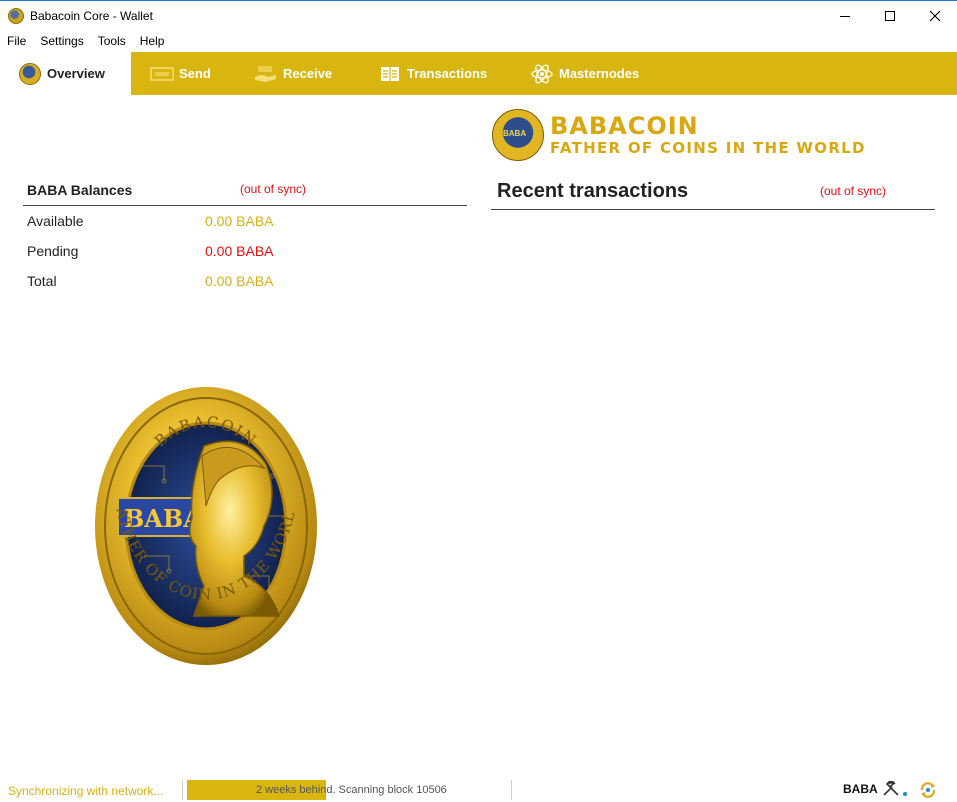 Image resolution: width=957 pixels, height=802 pixels. I want to click on menu-help: Help, so click(152, 41).